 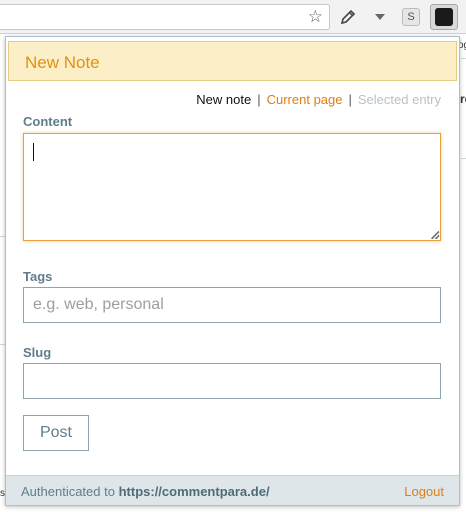 I want to click on text-caret, so click(x=33, y=152).